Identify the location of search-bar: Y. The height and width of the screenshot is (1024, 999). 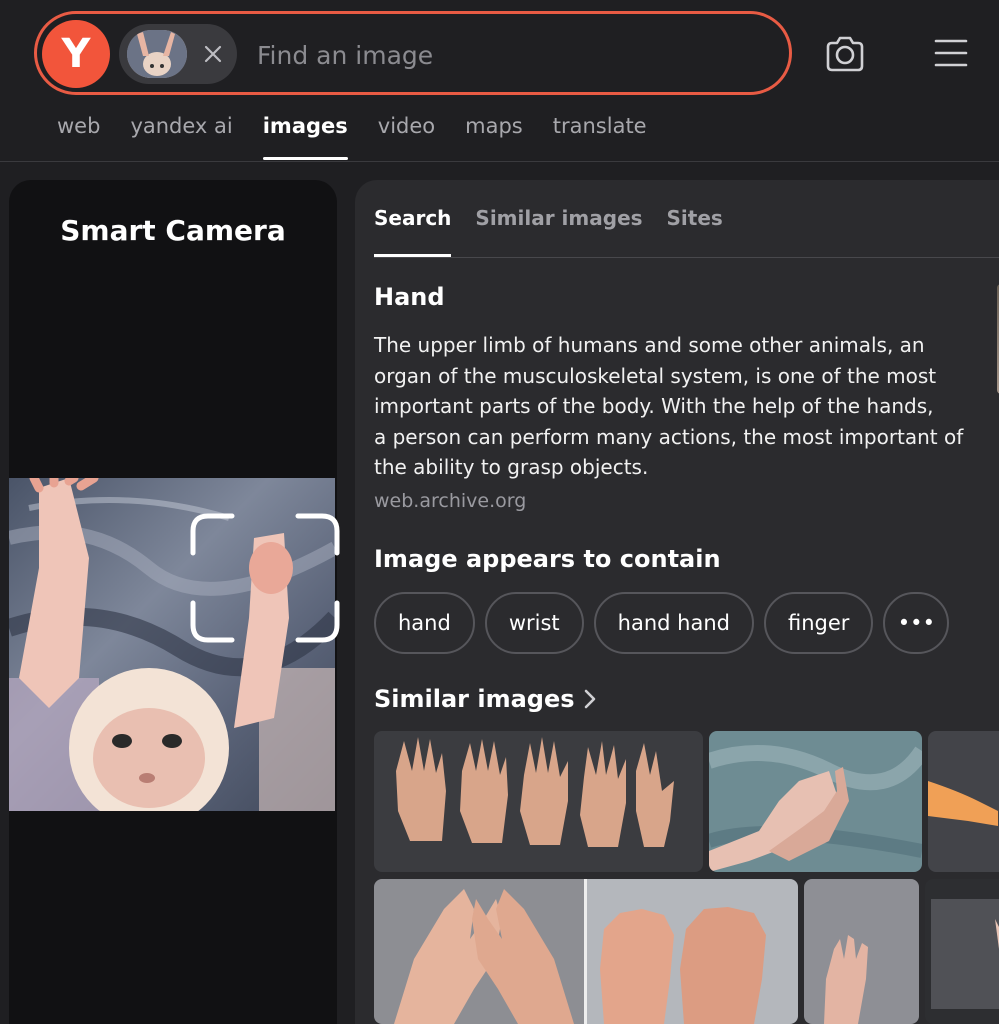
(413, 53).